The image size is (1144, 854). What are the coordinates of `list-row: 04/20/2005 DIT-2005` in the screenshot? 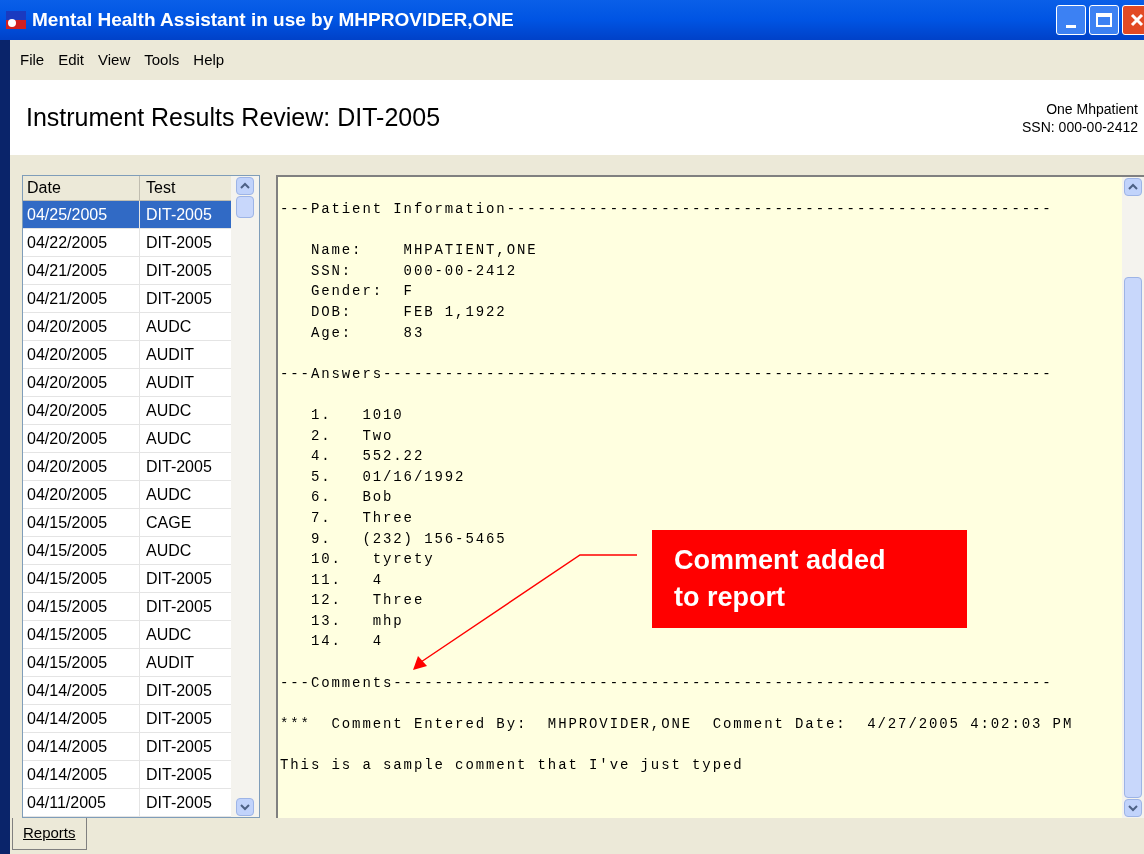 It's located at (127, 467).